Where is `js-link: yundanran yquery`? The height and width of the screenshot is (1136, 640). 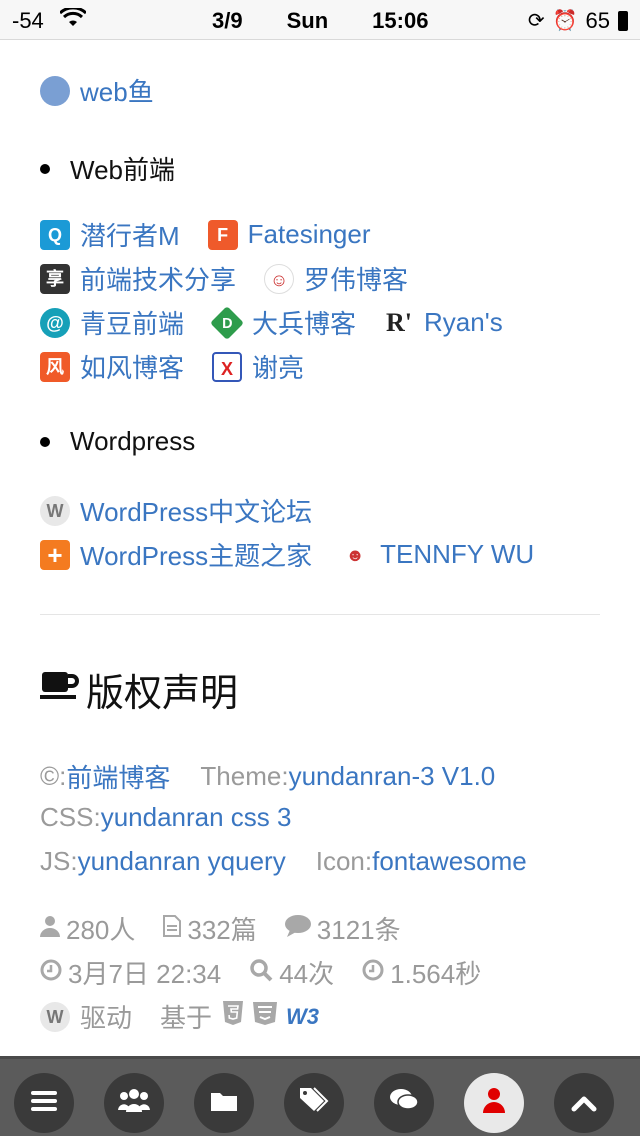 js-link: yundanran yquery is located at coordinates (182, 861).